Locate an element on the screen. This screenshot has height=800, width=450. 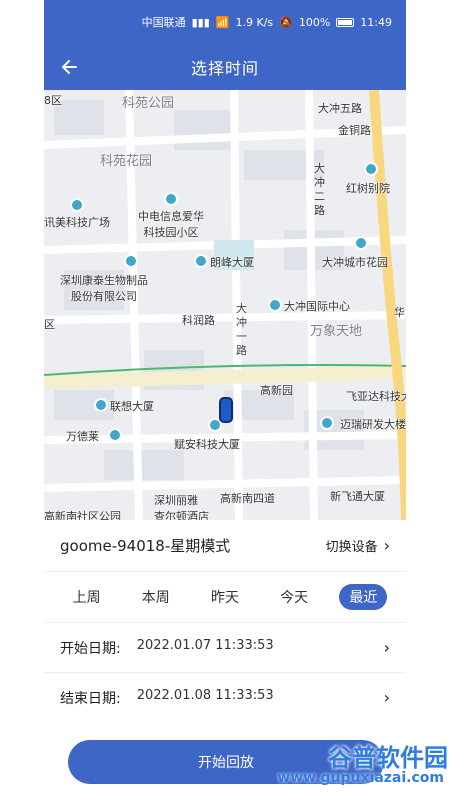
back-button is located at coordinates (69, 67).